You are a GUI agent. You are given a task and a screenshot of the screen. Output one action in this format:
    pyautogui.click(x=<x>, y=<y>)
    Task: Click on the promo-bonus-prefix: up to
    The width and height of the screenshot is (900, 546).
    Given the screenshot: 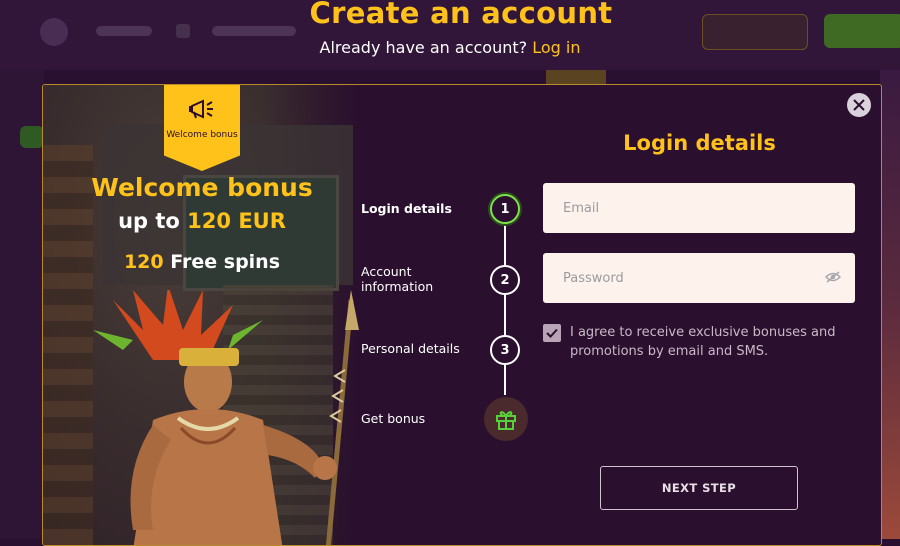 What is the action you would take?
    pyautogui.click(x=153, y=221)
    